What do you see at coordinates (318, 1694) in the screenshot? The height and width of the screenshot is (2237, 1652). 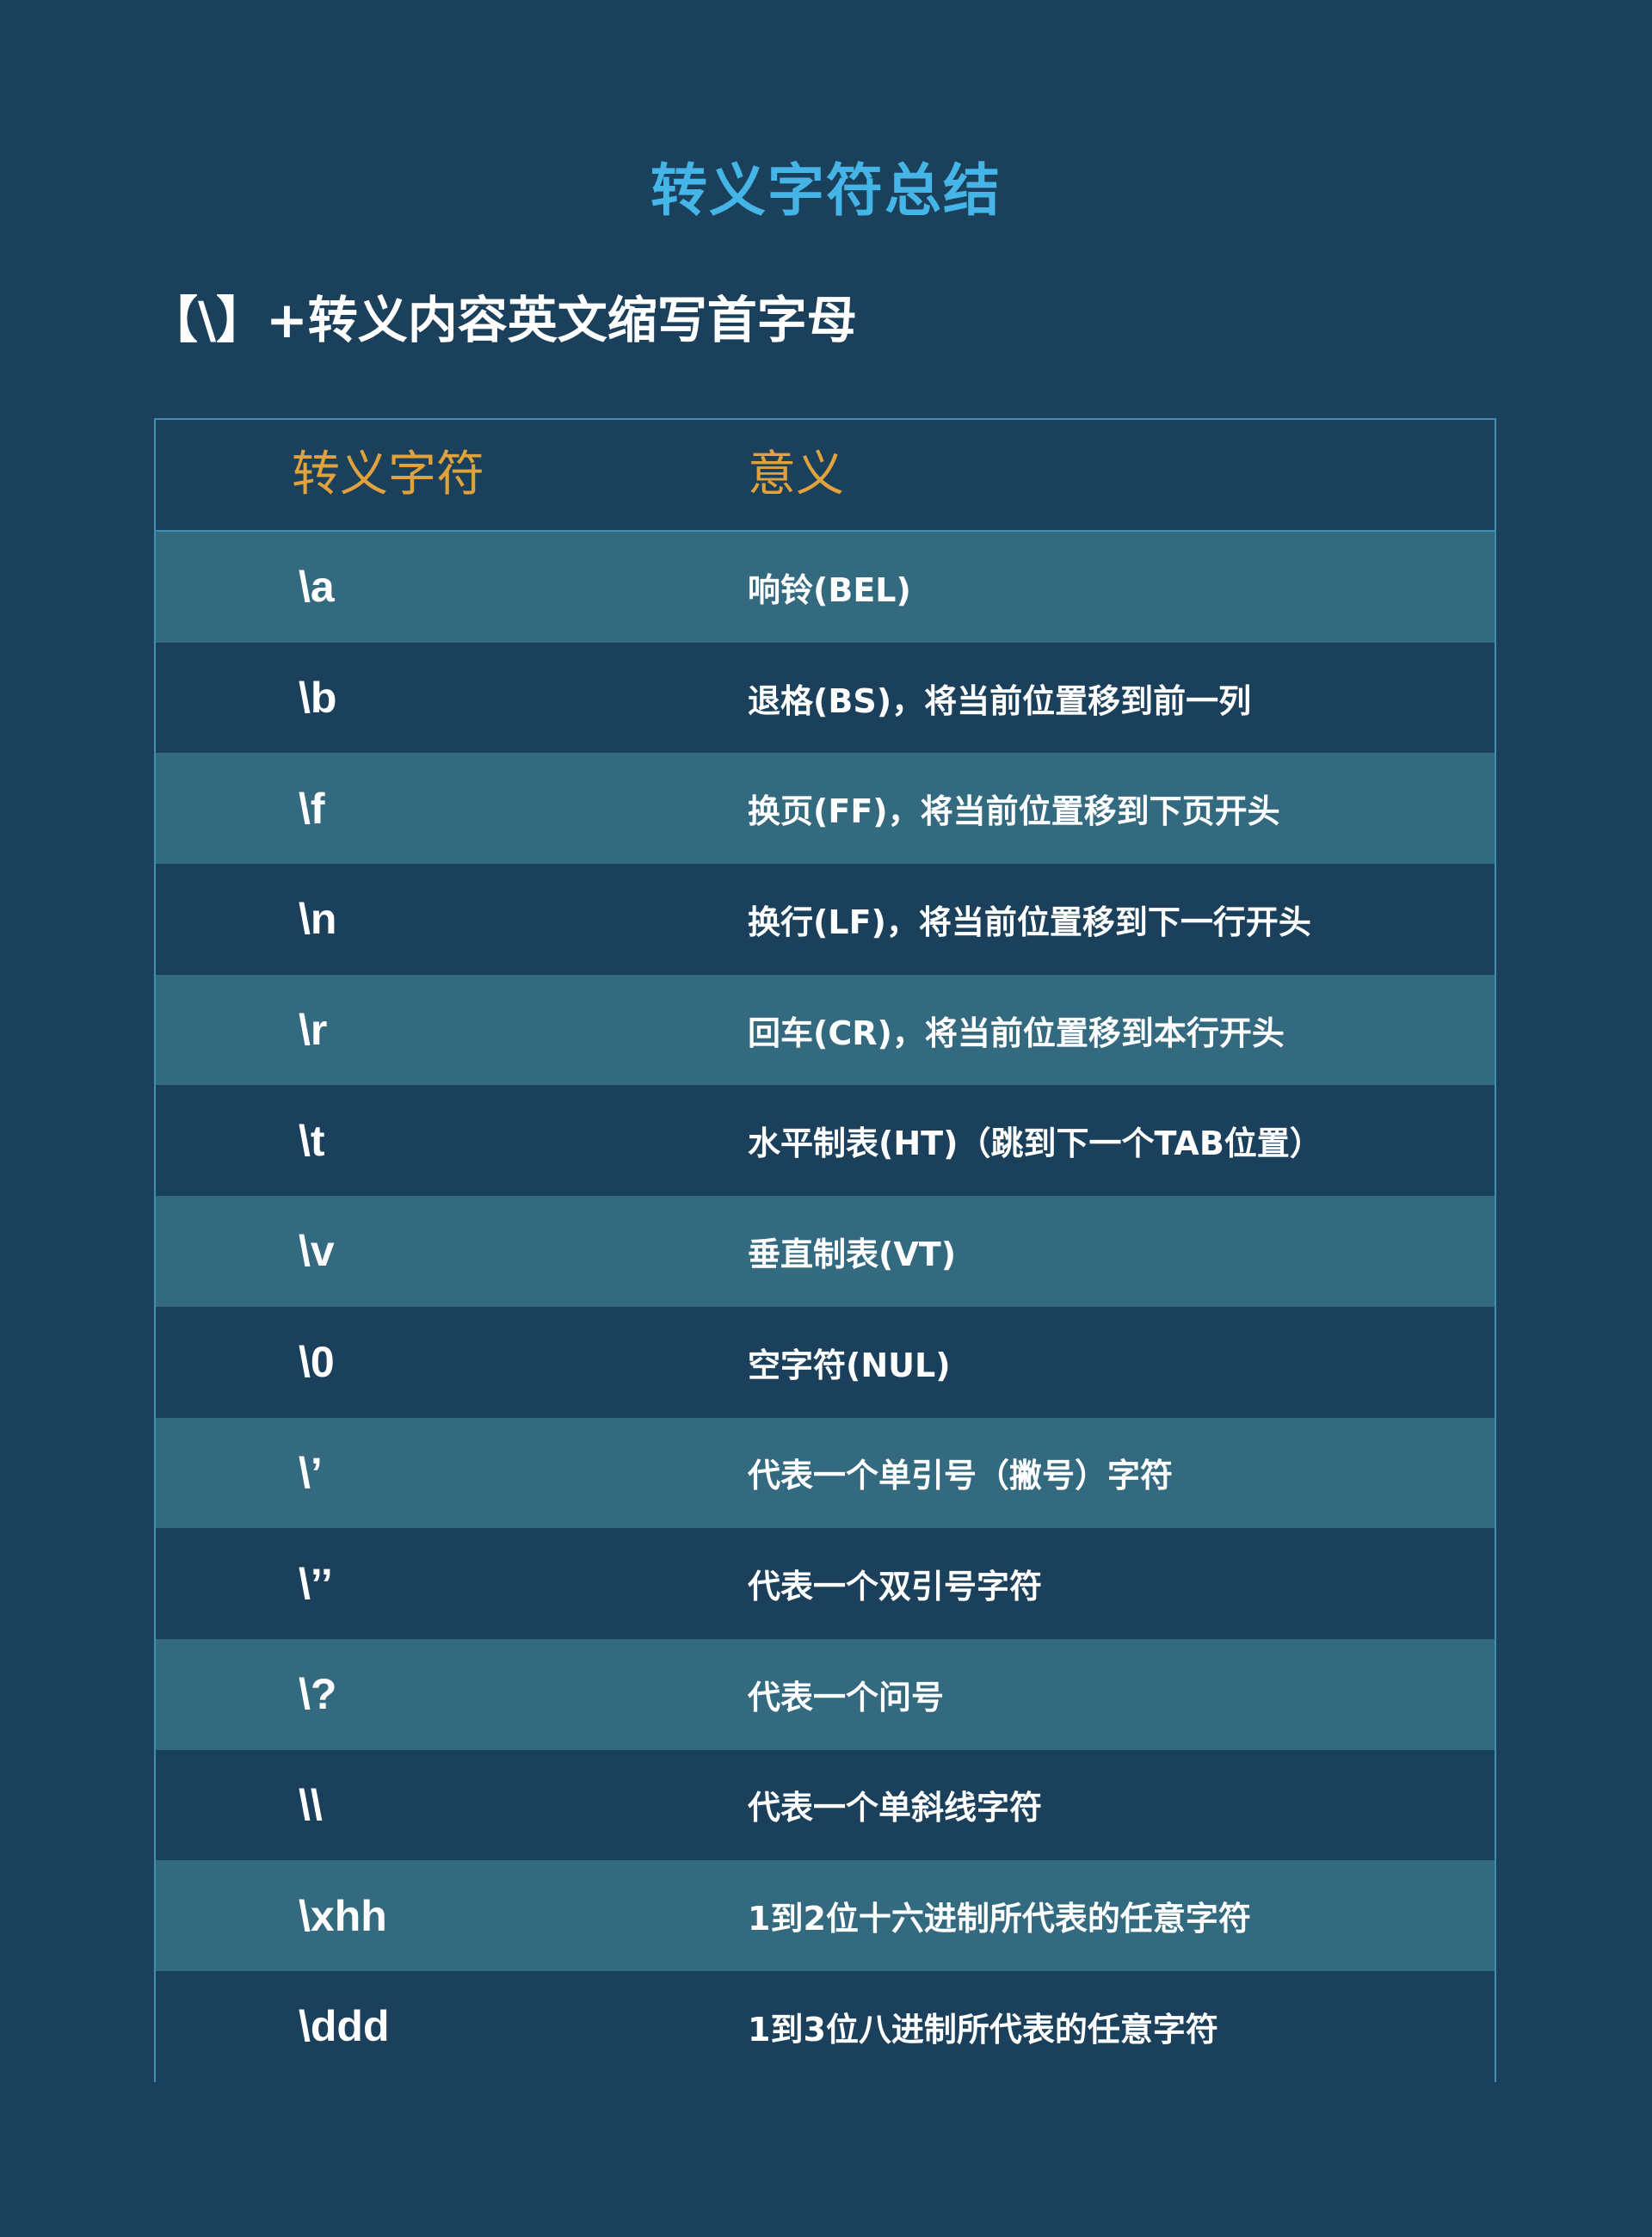 I see `escape-cell: \?` at bounding box center [318, 1694].